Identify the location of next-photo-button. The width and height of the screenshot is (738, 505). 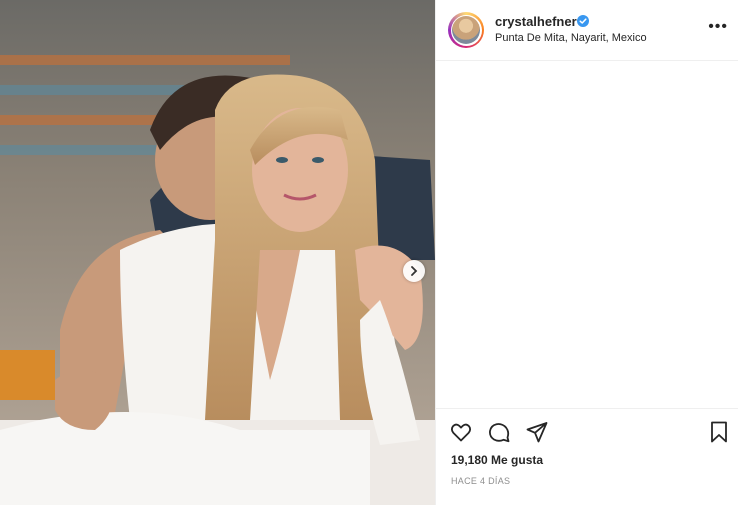
(414, 271).